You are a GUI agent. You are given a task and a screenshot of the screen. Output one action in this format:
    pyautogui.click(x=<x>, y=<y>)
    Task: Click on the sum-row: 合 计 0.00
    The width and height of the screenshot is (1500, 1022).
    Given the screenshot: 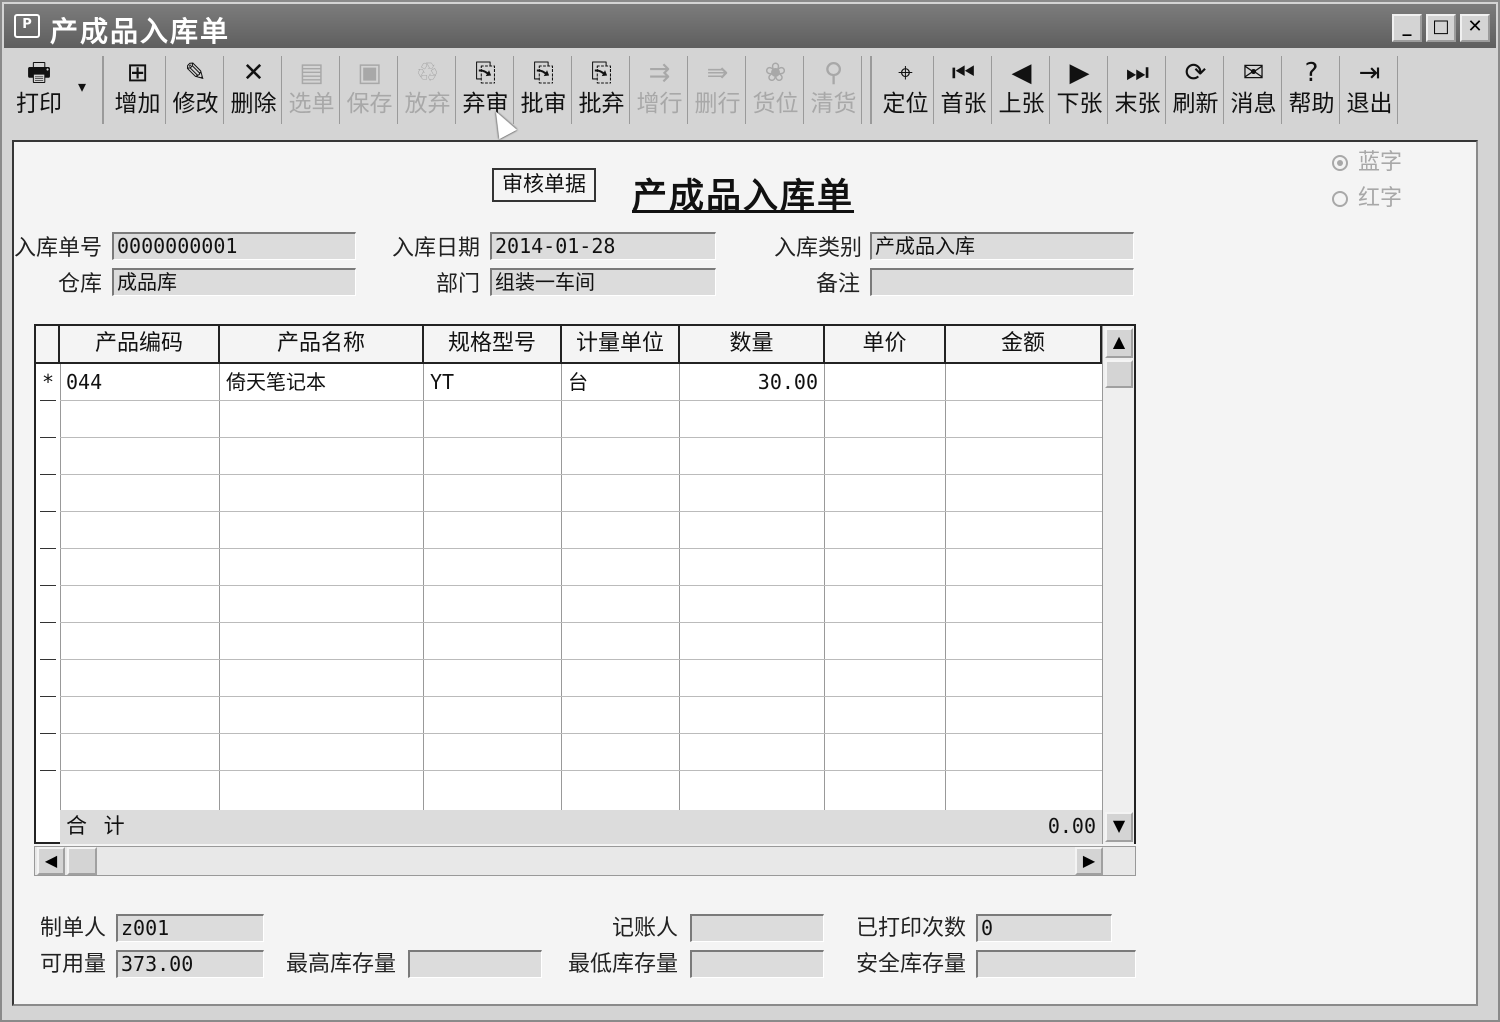 What is the action you would take?
    pyautogui.click(x=581, y=827)
    